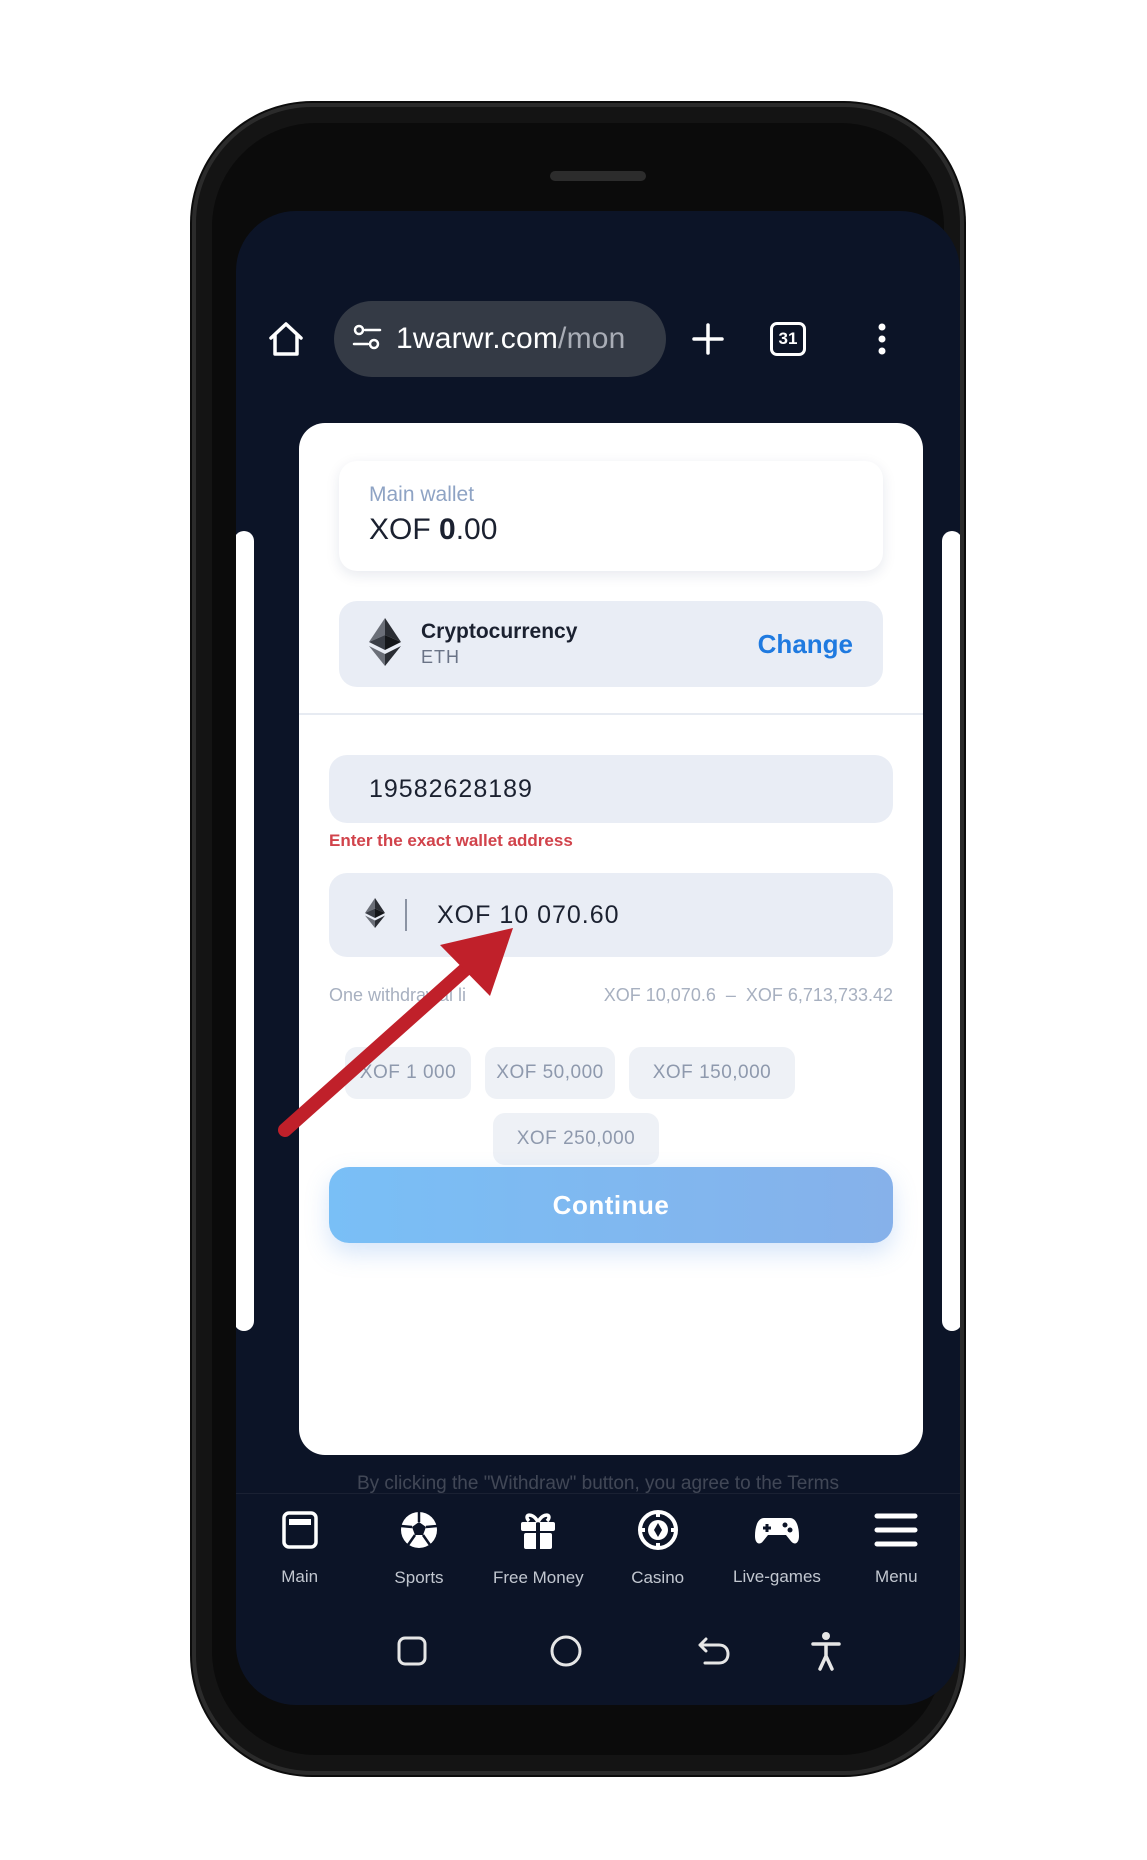  Describe the element at coordinates (451, 840) in the screenshot. I see `address-error-message: Enter the exact wallet address` at that location.